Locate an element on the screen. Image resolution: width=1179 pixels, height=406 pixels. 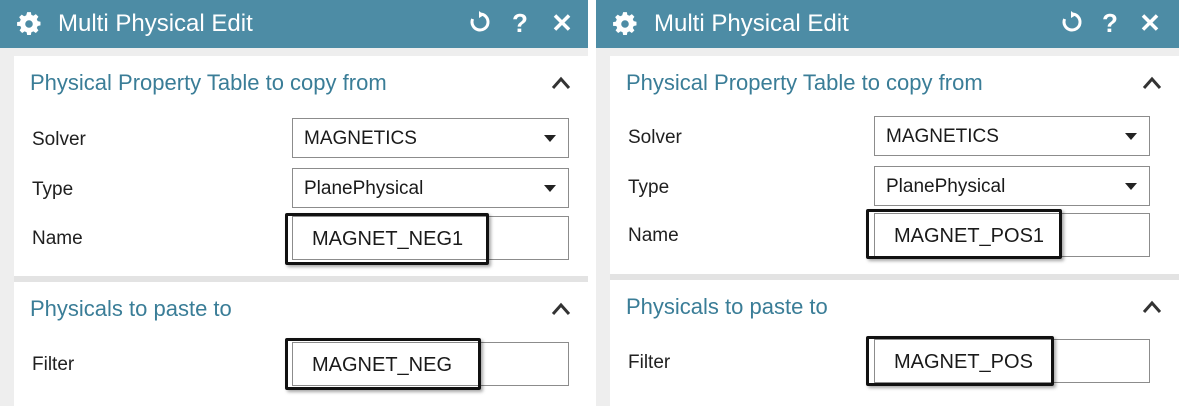
paste-to-section: Physicals to paste to Filter MAGNET_POS is located at coordinates (894, 343).